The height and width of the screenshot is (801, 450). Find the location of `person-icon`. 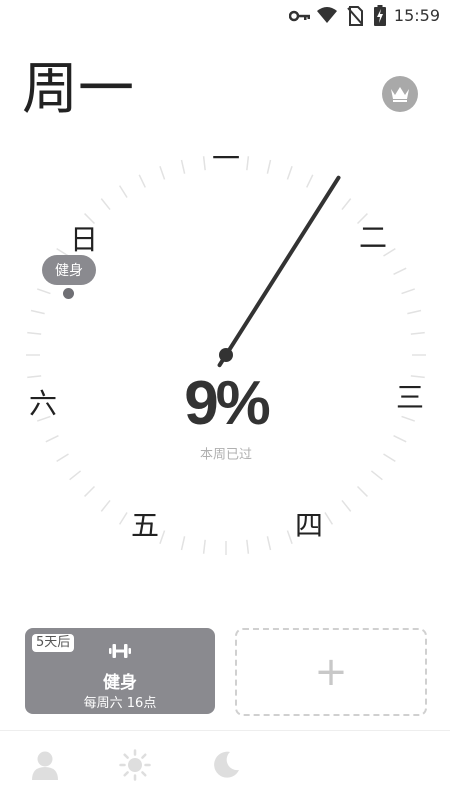

person-icon is located at coordinates (45, 765).